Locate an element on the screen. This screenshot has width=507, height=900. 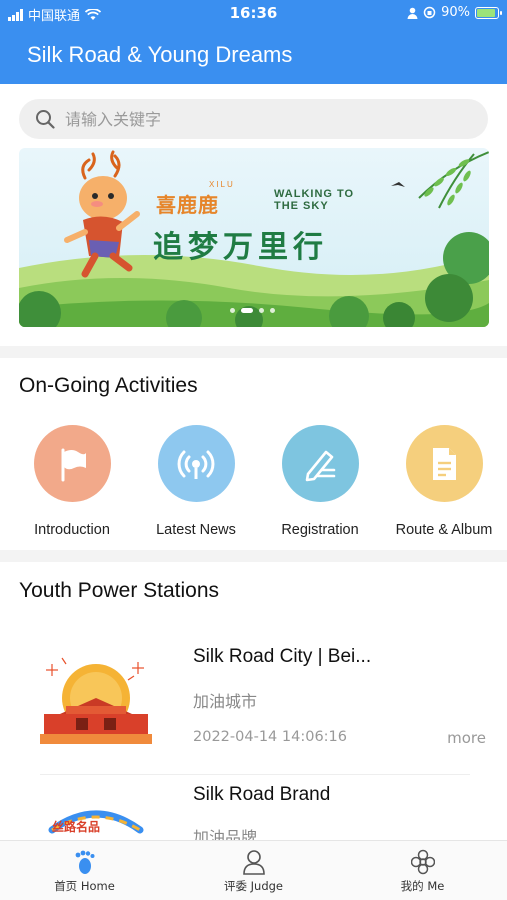
carousel-dots is located at coordinates (252, 310).